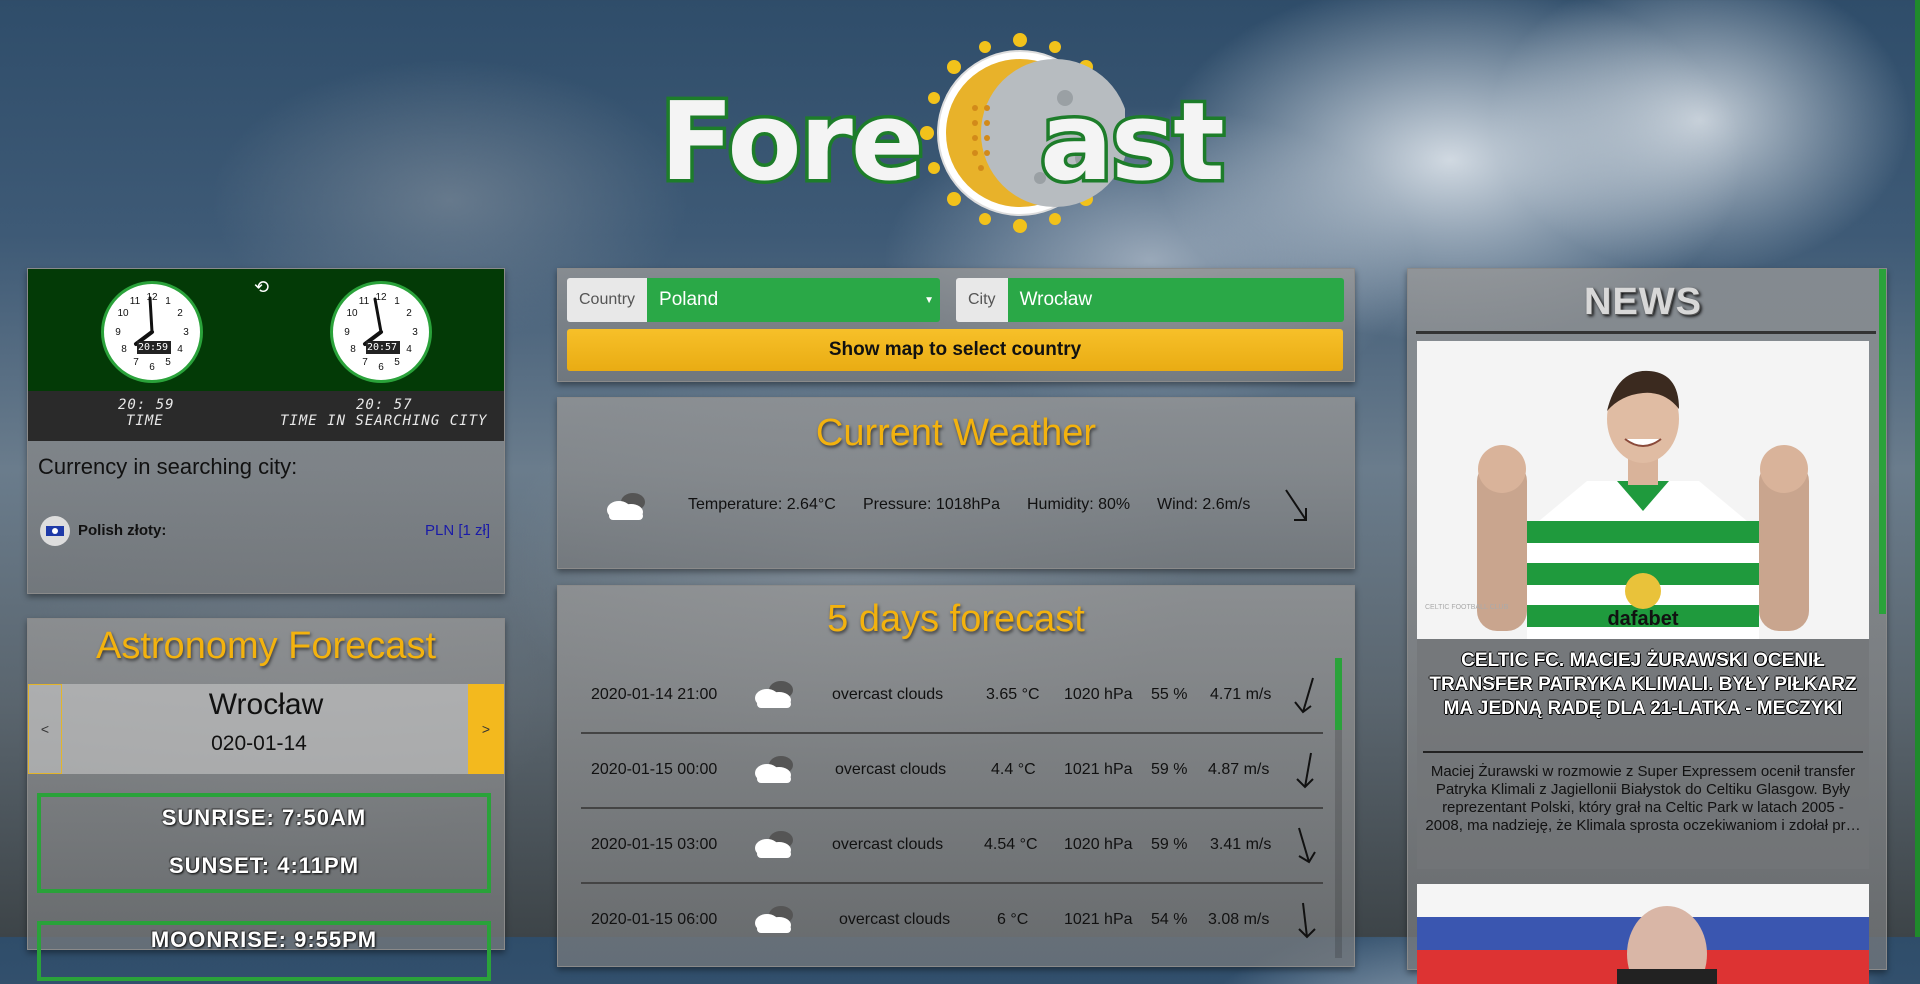 Image resolution: width=1920 pixels, height=984 pixels. Describe the element at coordinates (384, 405) in the screenshot. I see `city-digital-time: 20: 57` at that location.